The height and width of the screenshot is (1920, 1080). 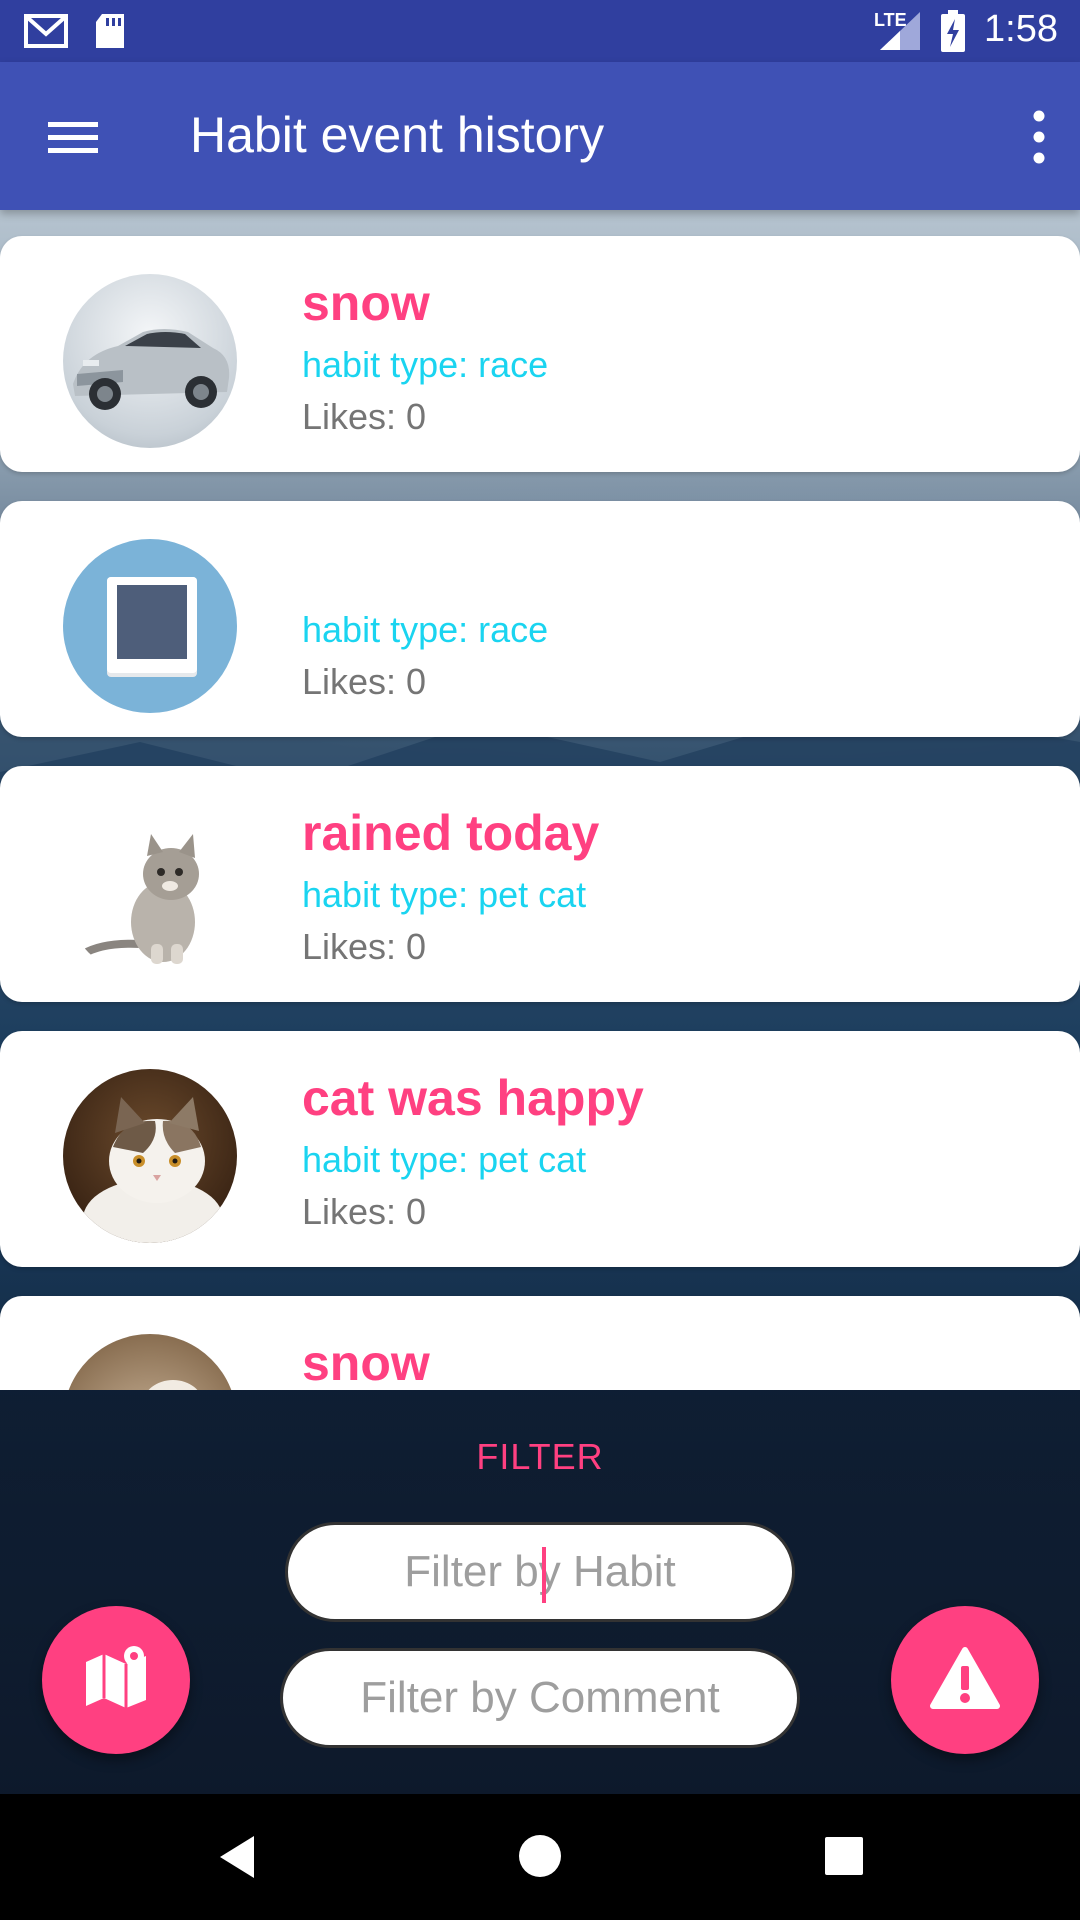 I want to click on hamburger-menu-icon, so click(x=73, y=137).